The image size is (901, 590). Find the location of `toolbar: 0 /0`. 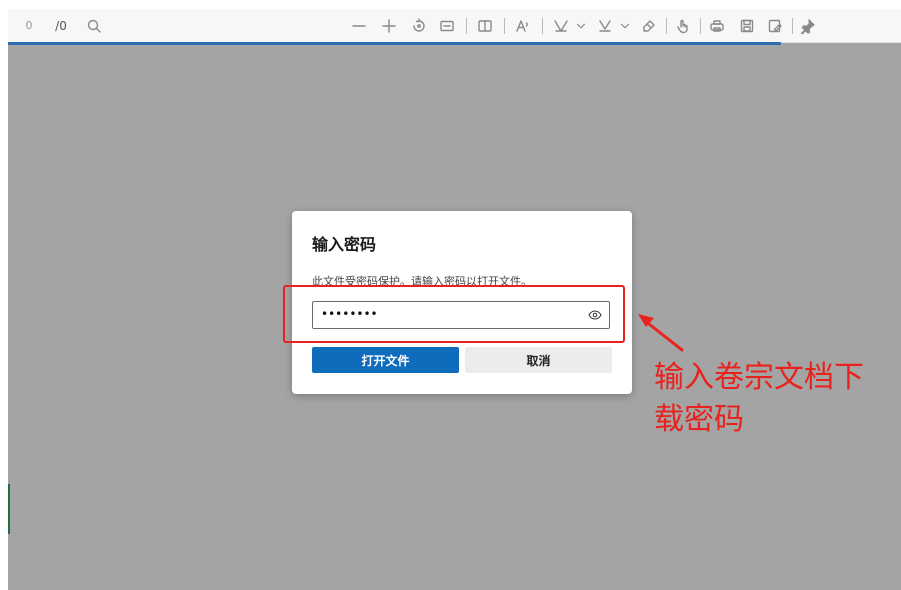

toolbar: 0 /0 is located at coordinates (454, 26).